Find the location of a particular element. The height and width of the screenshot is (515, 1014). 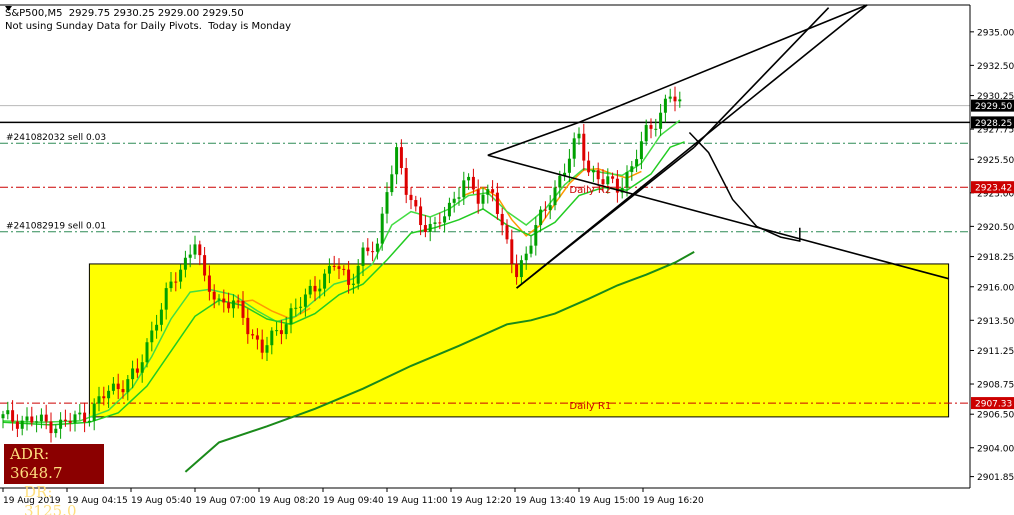

x-tick-label: 19 Aug 12:20 is located at coordinates (481, 501).